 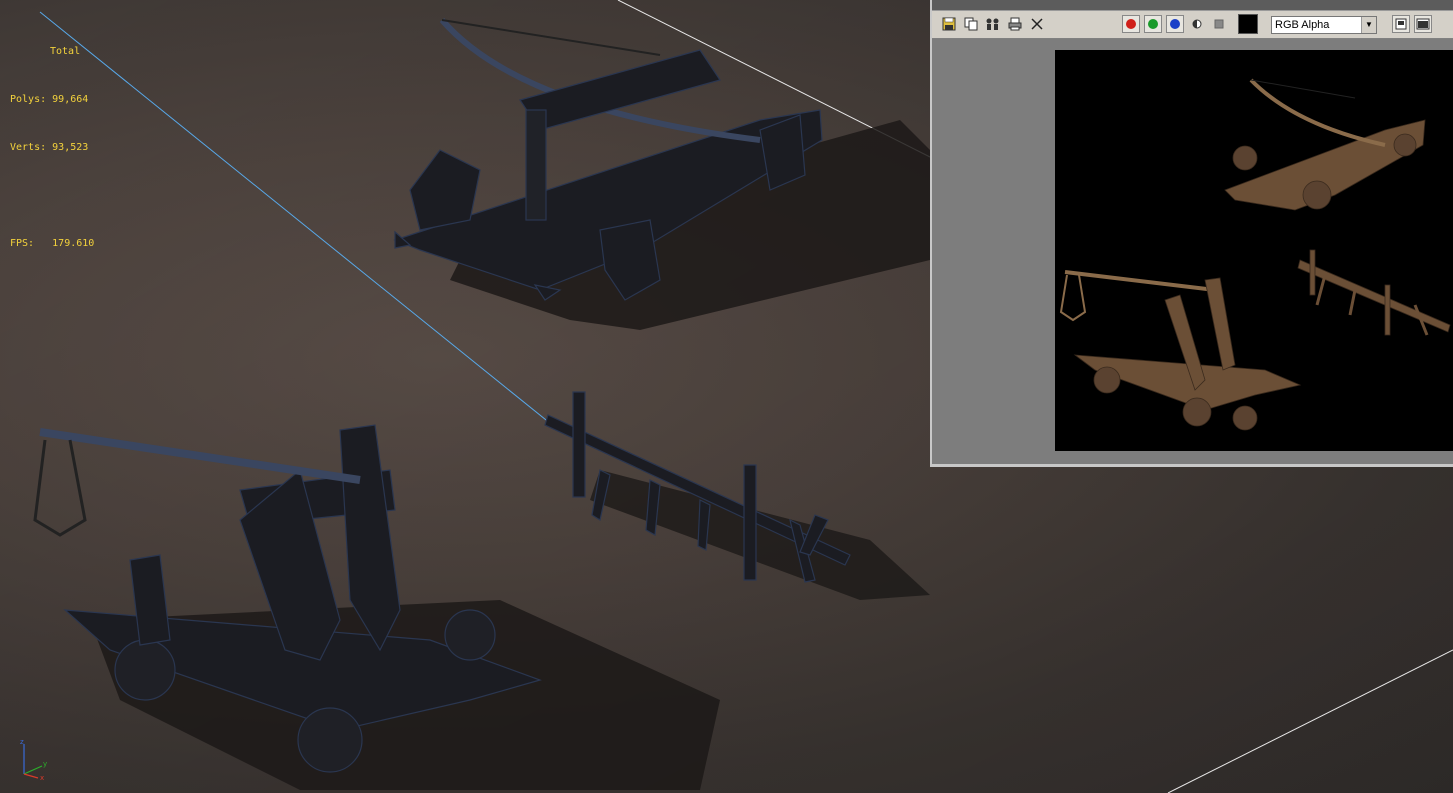 I want to click on monochrome-toggle, so click(x=1219, y=24).